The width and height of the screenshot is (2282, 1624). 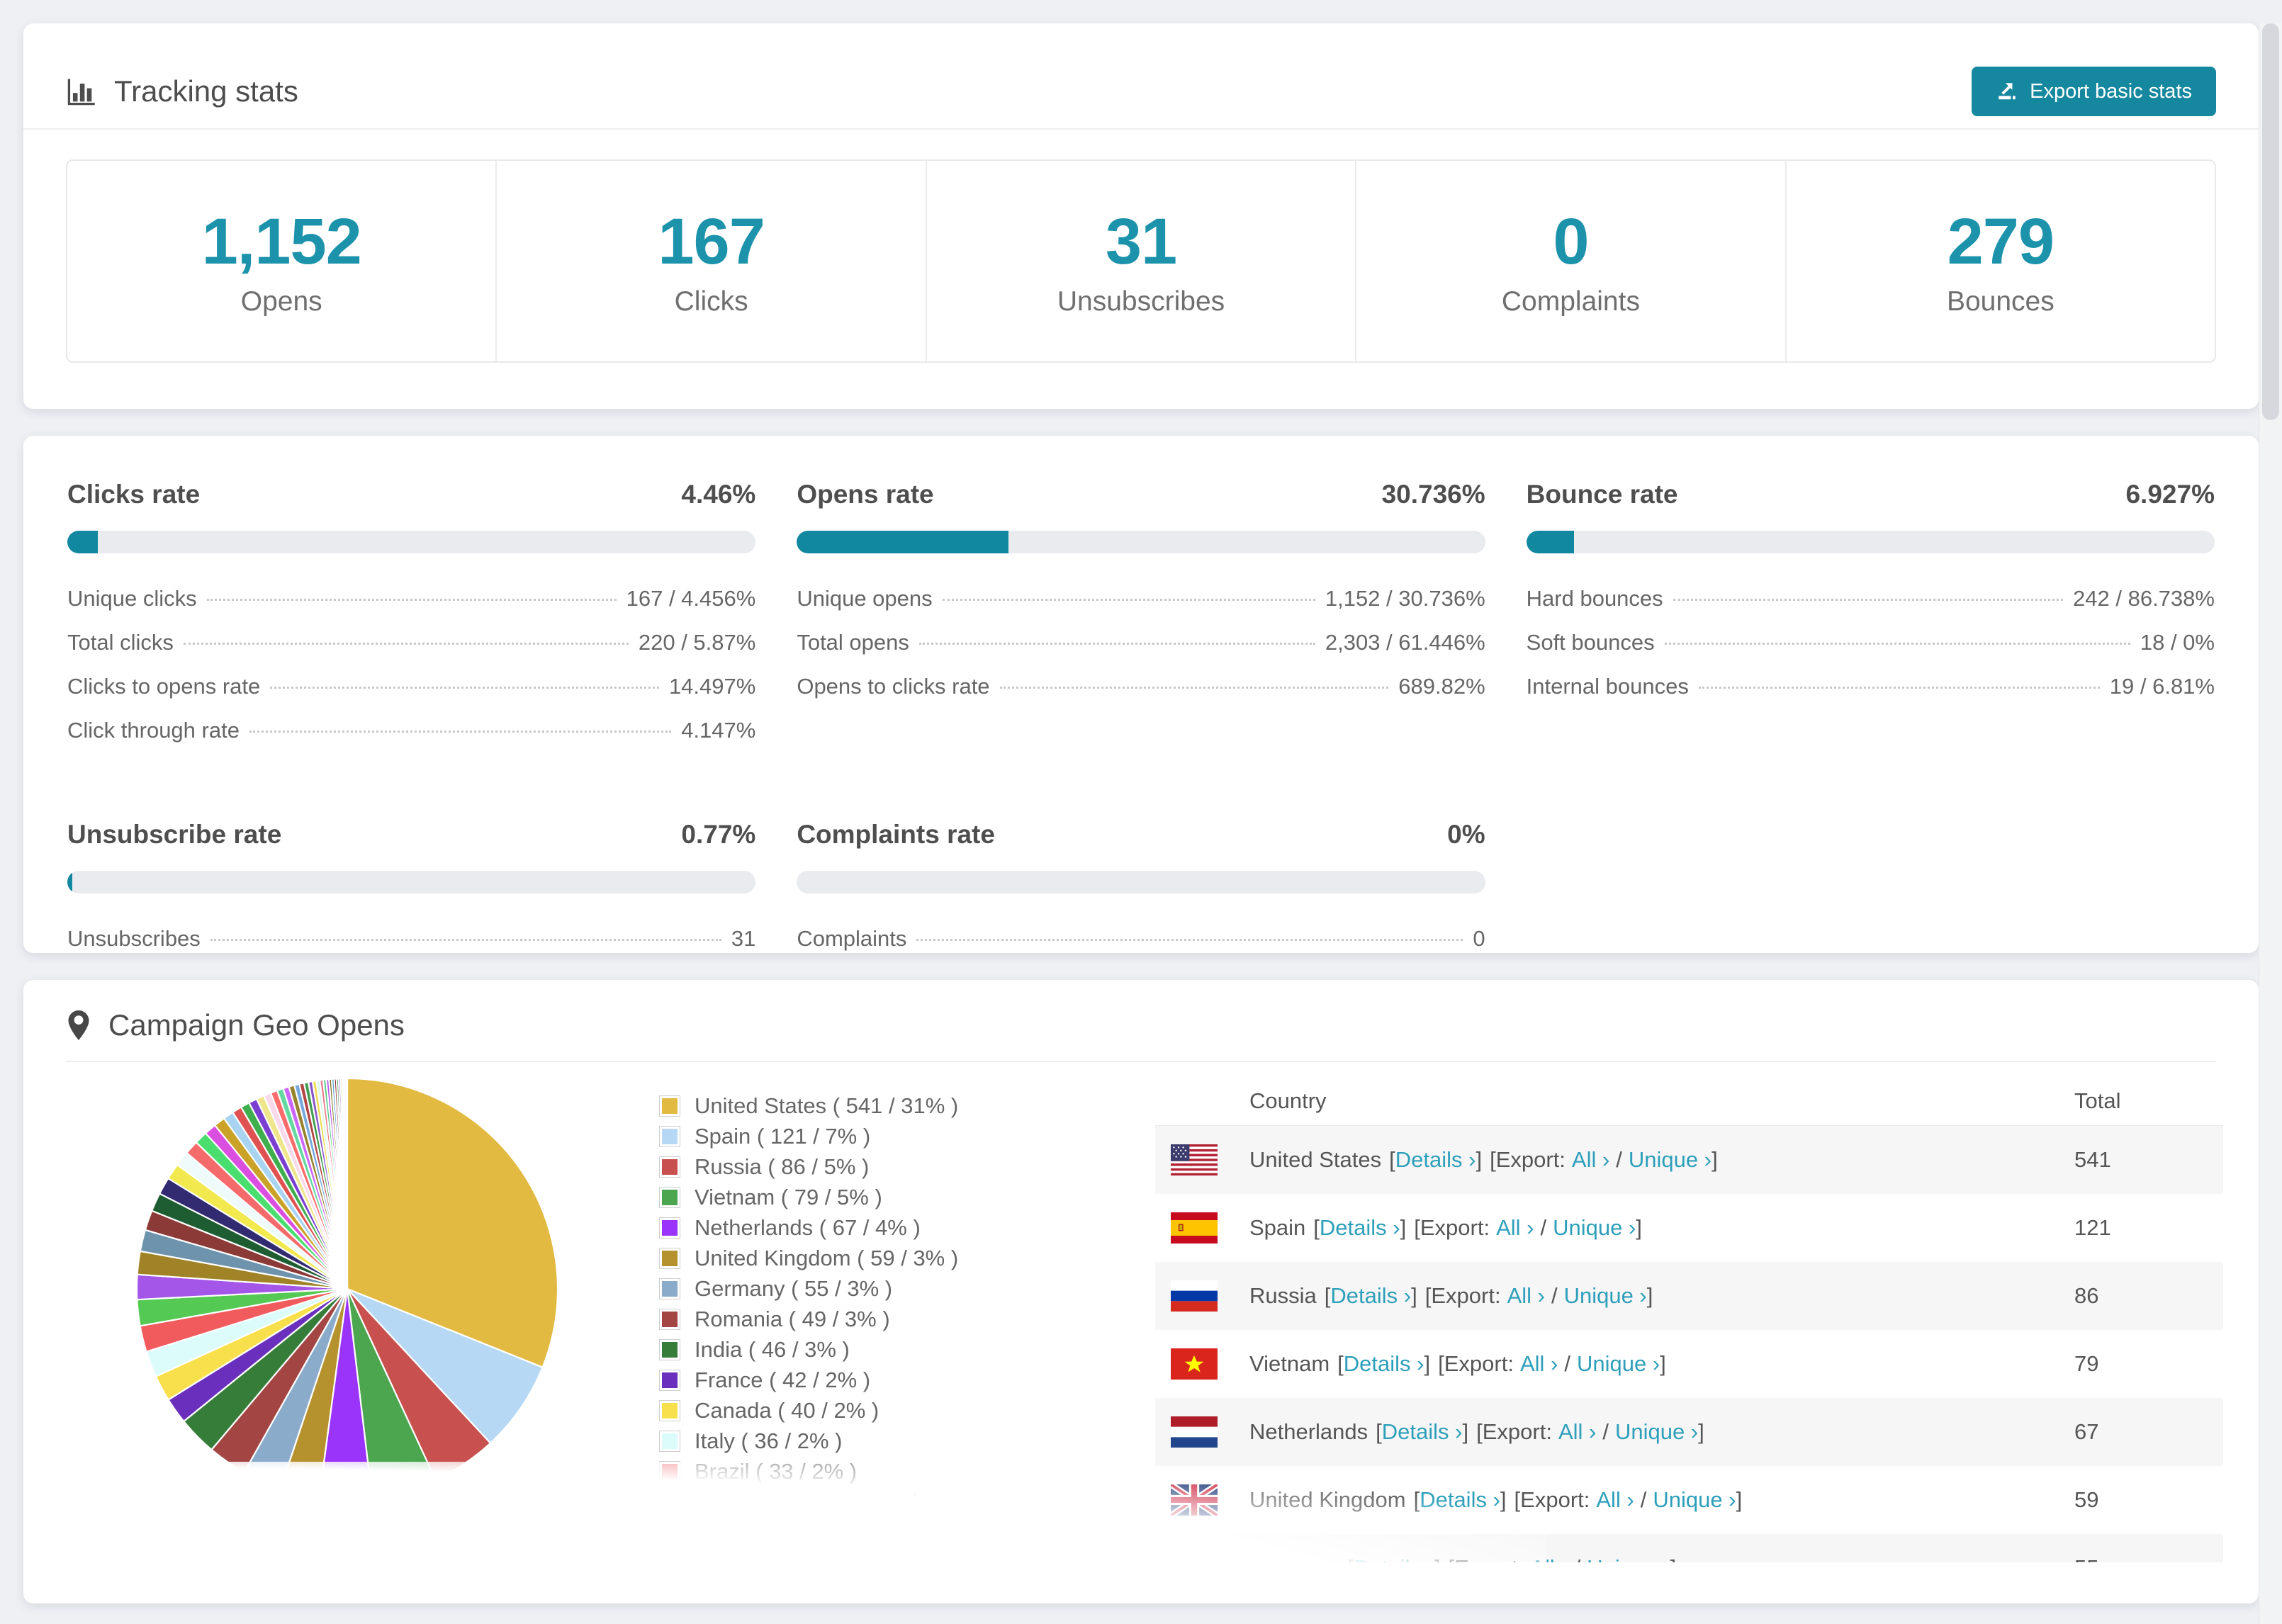 I want to click on flag-vn-icon, so click(x=1194, y=1364).